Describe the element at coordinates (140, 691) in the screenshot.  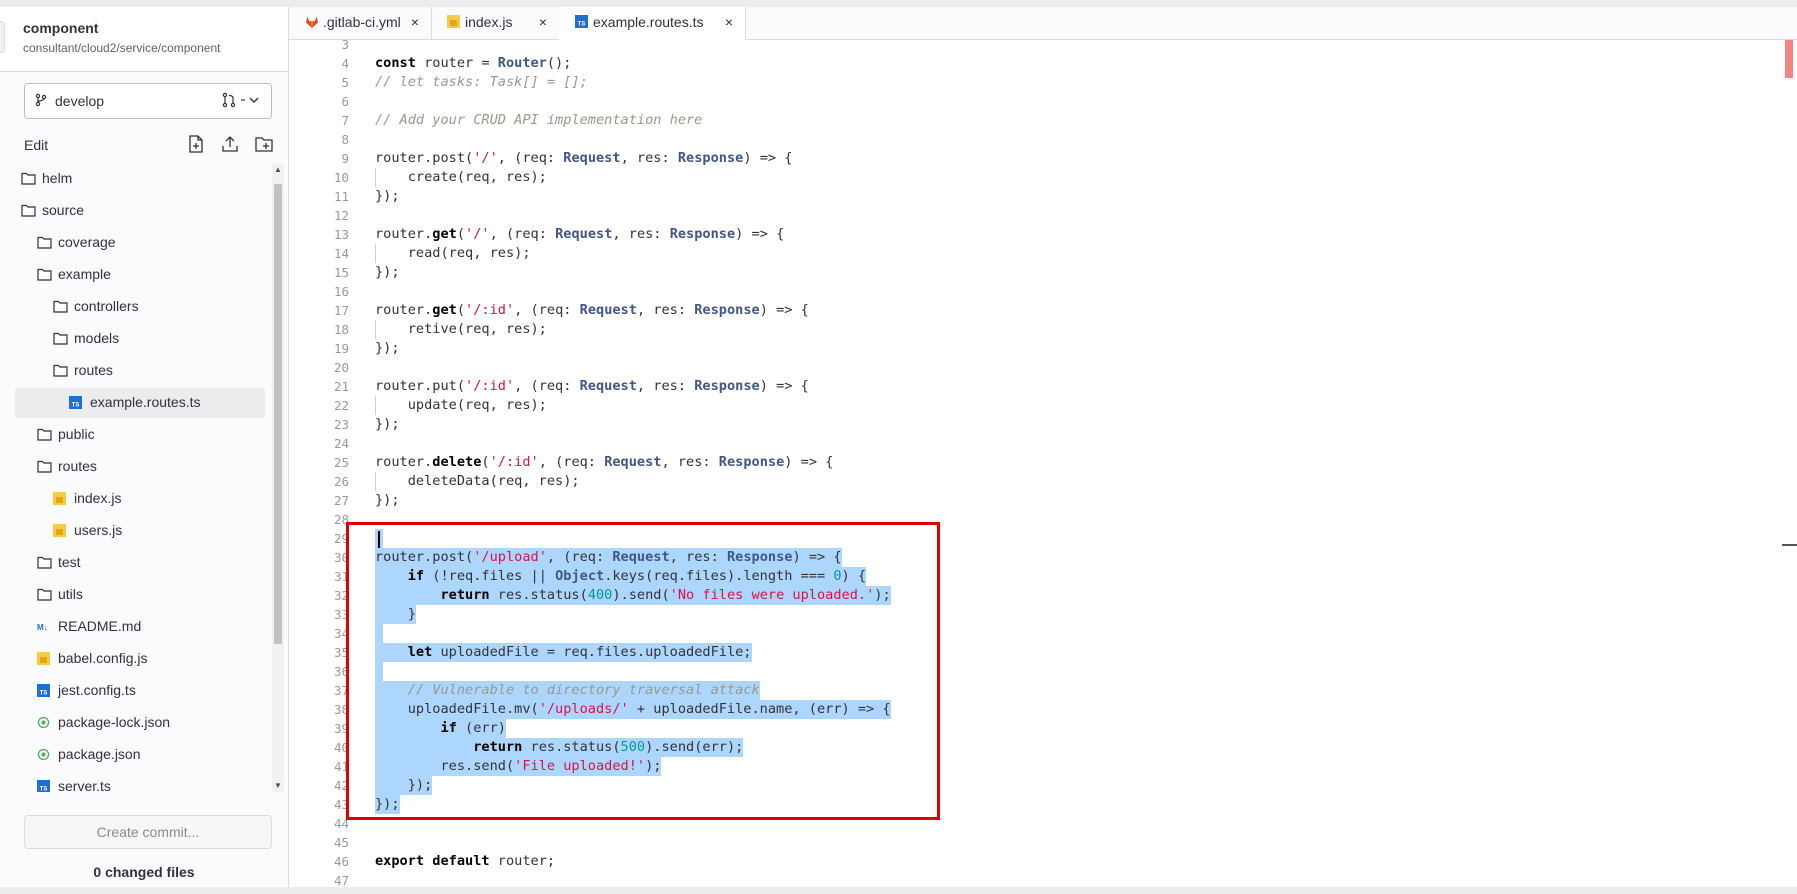
I see `file-tree-item: TS jest.config.ts` at that location.